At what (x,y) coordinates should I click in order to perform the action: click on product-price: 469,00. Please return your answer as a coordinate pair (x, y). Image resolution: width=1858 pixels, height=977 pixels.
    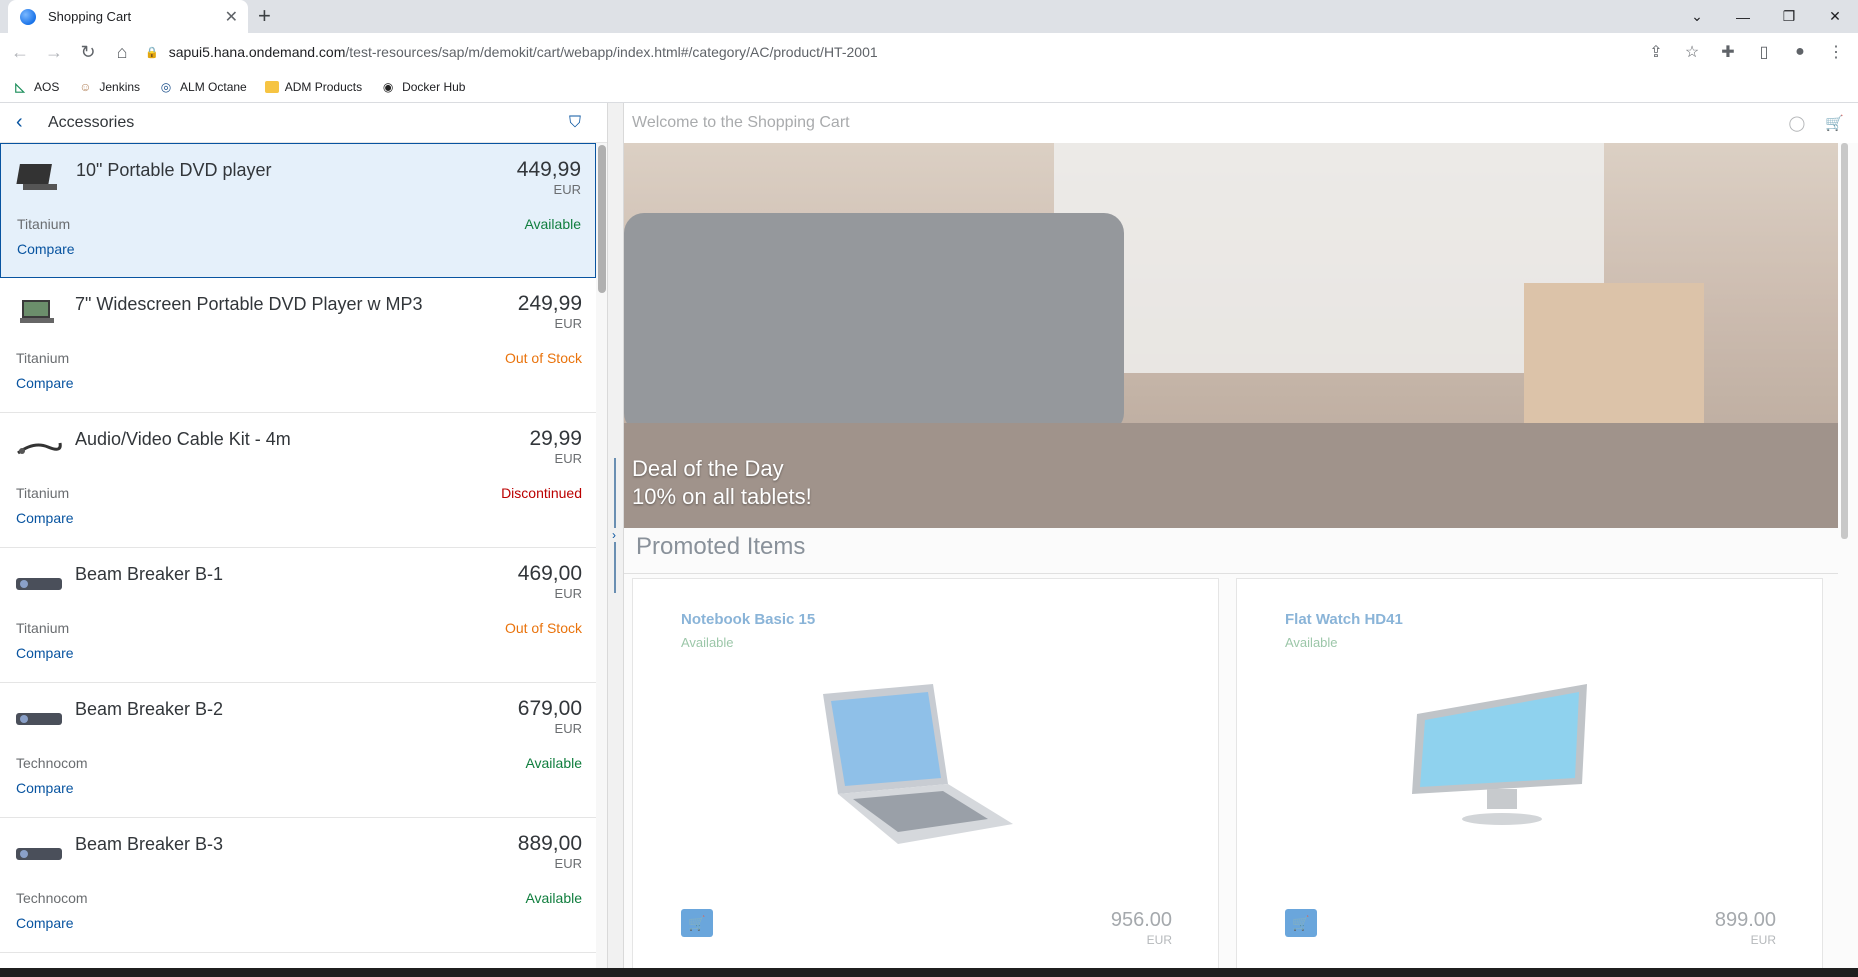
    Looking at the image, I should click on (549, 573).